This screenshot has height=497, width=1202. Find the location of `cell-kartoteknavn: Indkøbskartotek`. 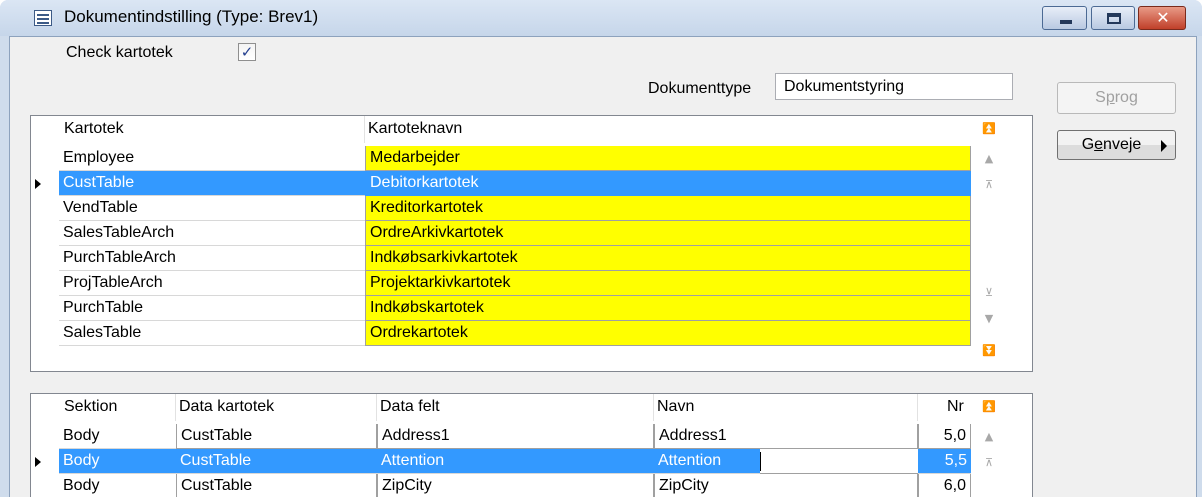

cell-kartoteknavn: Indkøbskartotek is located at coordinates (668, 308).